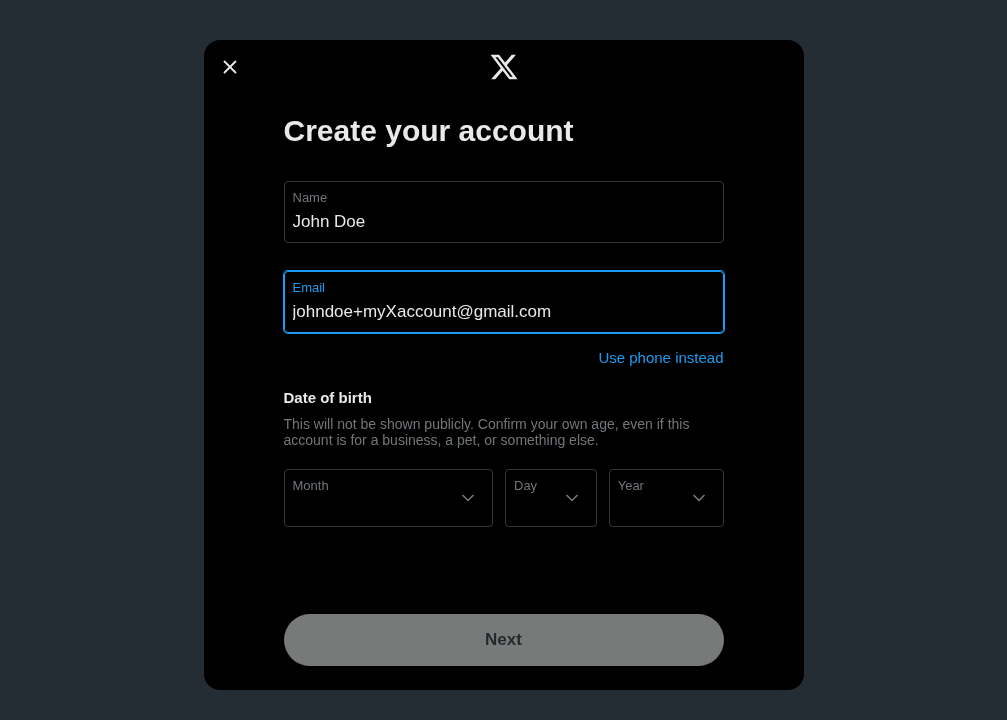 This screenshot has width=1007, height=720. I want to click on select-label: Month, so click(310, 486).